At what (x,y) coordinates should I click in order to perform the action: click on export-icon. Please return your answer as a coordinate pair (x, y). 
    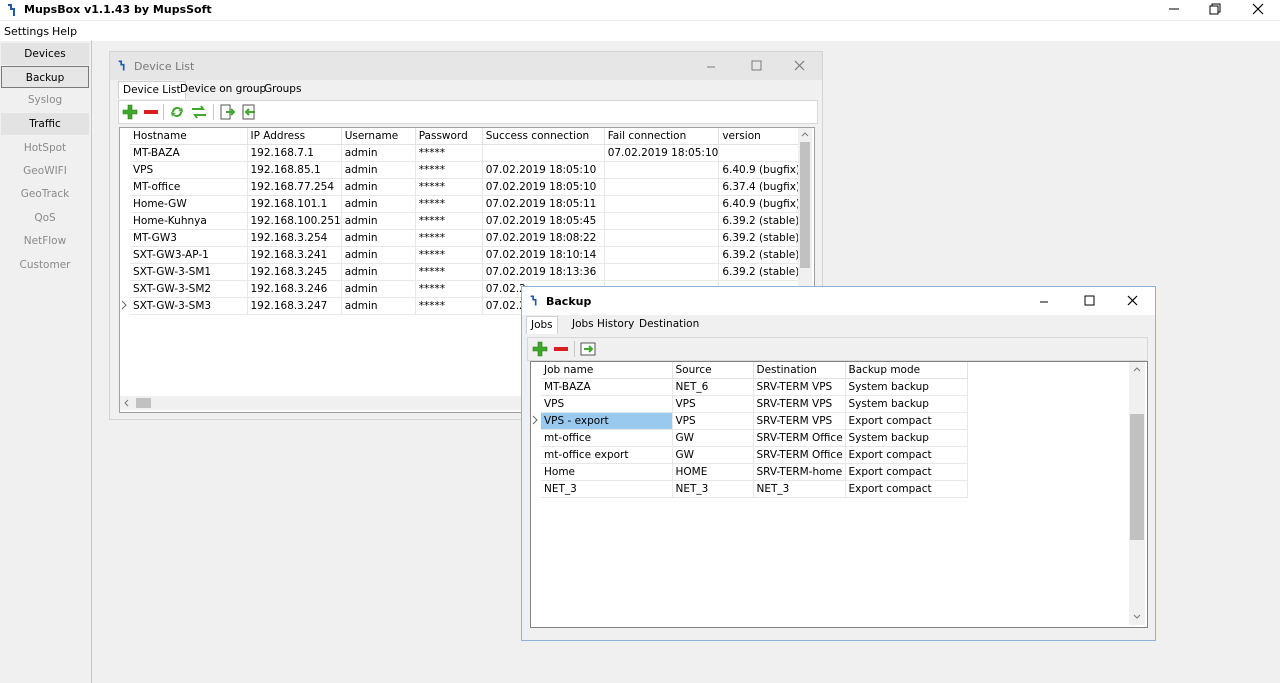
    Looking at the image, I should click on (227, 112).